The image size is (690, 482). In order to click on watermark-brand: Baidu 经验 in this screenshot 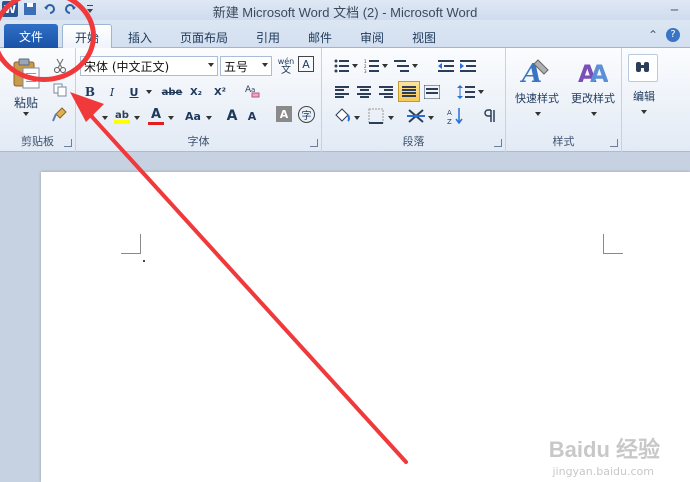, I will do `click(604, 449)`.